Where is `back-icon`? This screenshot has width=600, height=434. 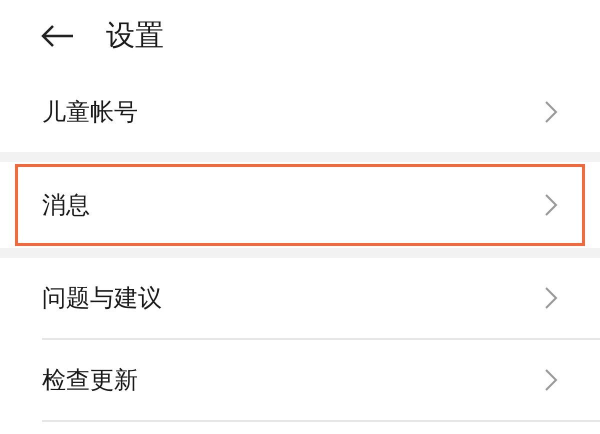
back-icon is located at coordinates (57, 36).